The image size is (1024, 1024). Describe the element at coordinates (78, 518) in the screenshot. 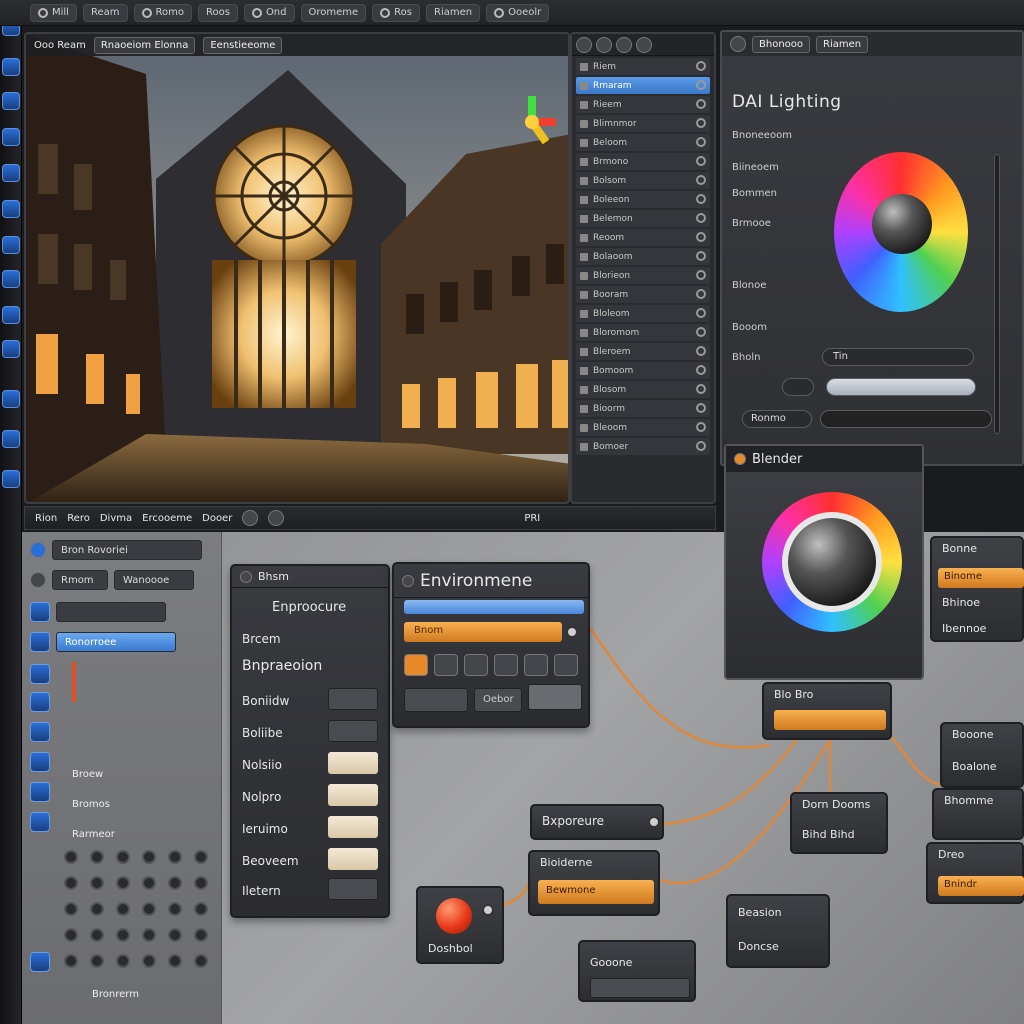

I see `footer-item-1: Rero` at that location.